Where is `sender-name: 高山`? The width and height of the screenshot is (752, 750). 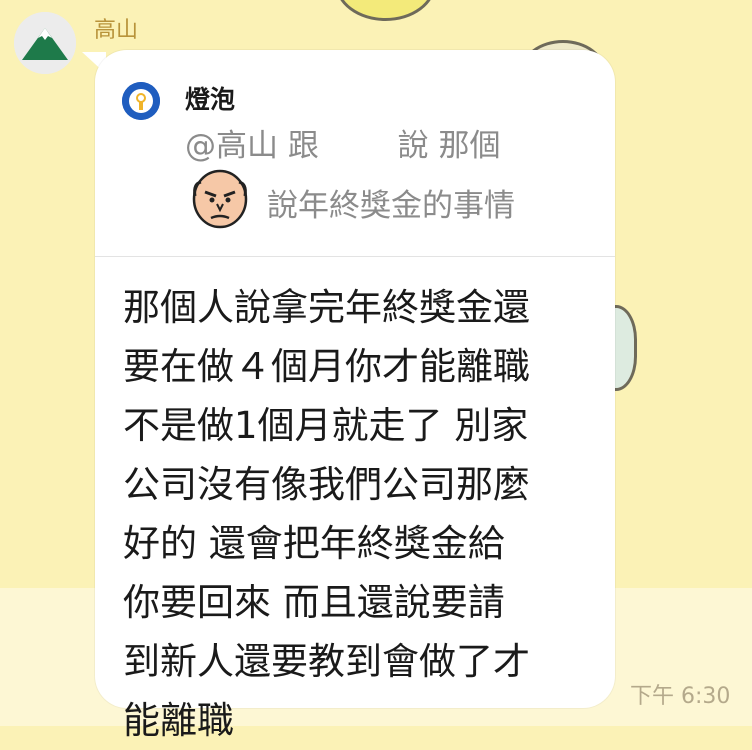 sender-name: 高山 is located at coordinates (116, 30).